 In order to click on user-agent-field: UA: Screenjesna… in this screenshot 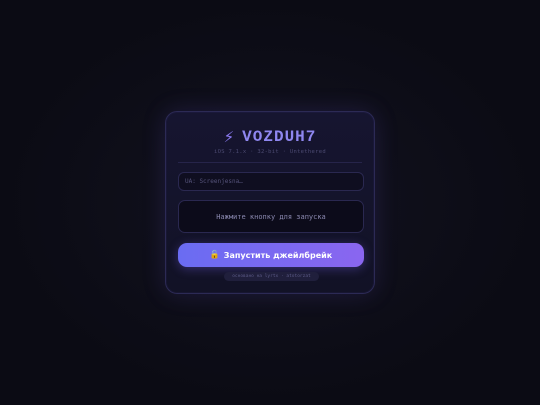, I will do `click(271, 181)`.